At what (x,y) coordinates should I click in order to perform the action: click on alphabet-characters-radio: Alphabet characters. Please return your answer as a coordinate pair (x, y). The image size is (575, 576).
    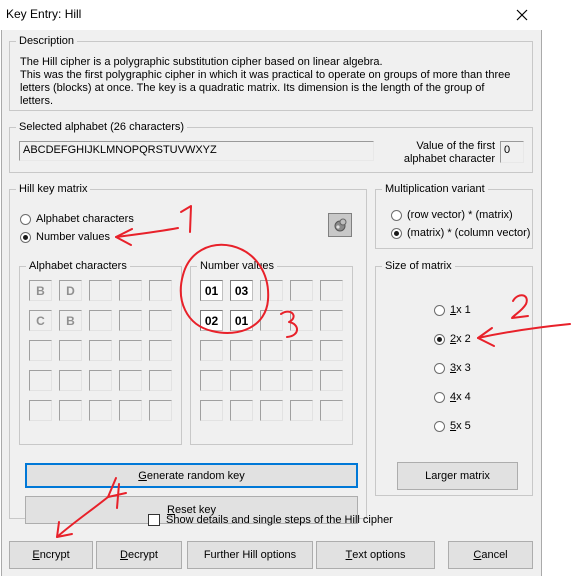
    Looking at the image, I should click on (77, 219).